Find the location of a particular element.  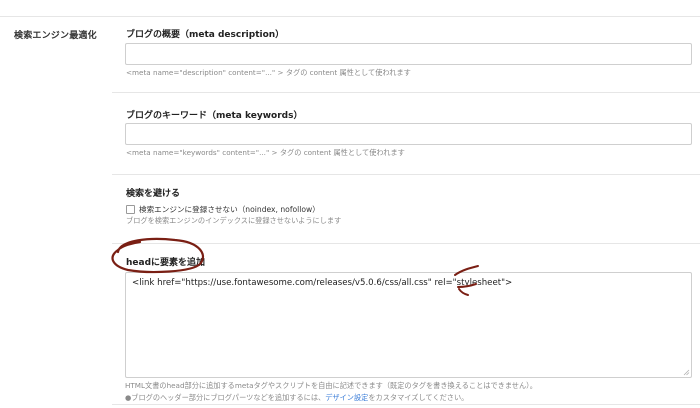

help-2-suffix: をカスタマイズしてください。 is located at coordinates (418, 397).